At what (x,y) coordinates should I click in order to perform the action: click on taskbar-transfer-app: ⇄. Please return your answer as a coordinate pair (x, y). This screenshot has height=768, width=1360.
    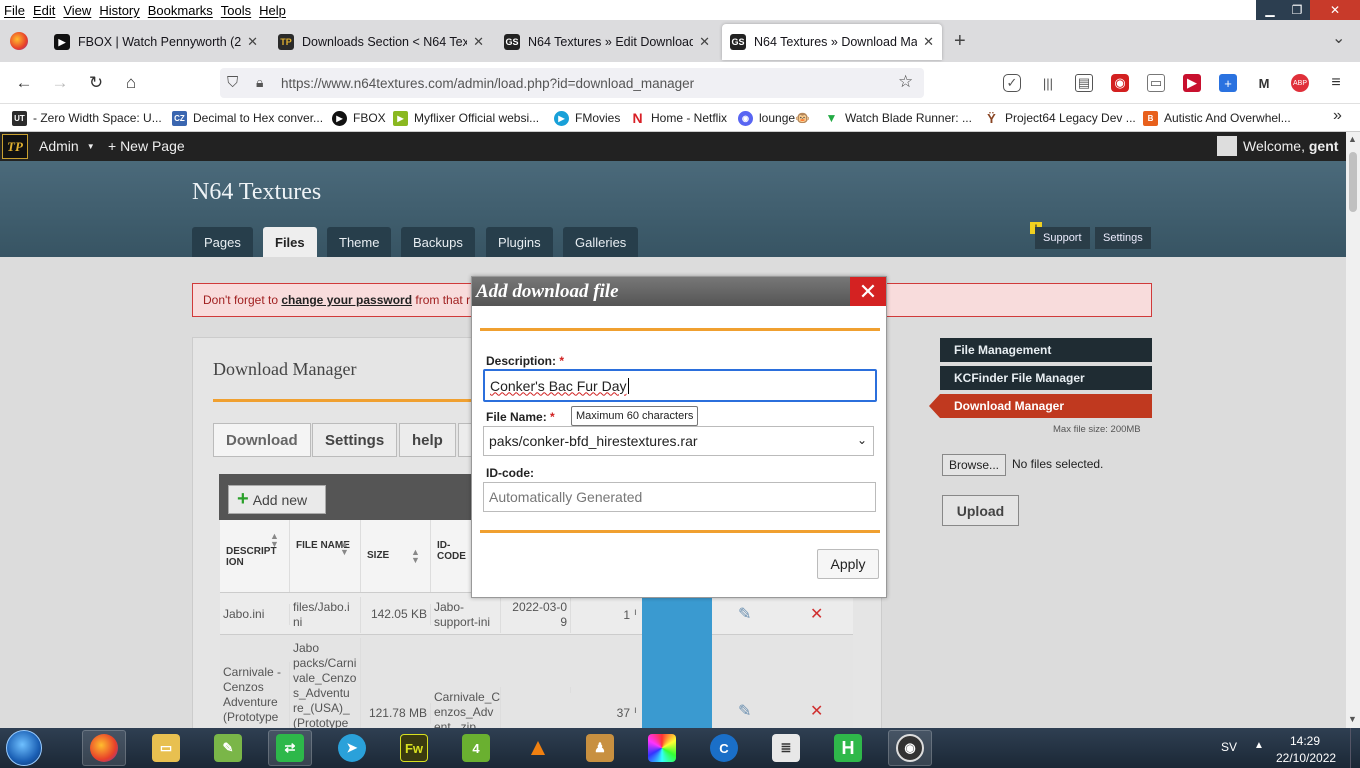
    Looking at the image, I should click on (290, 748).